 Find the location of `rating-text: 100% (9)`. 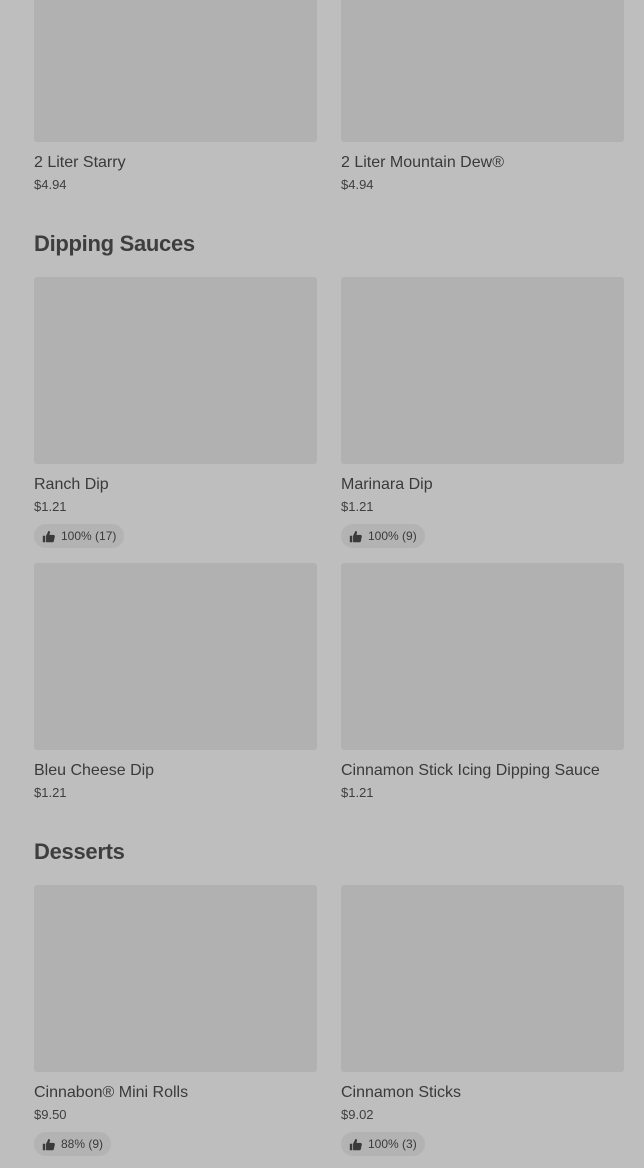

rating-text: 100% (9) is located at coordinates (392, 536).